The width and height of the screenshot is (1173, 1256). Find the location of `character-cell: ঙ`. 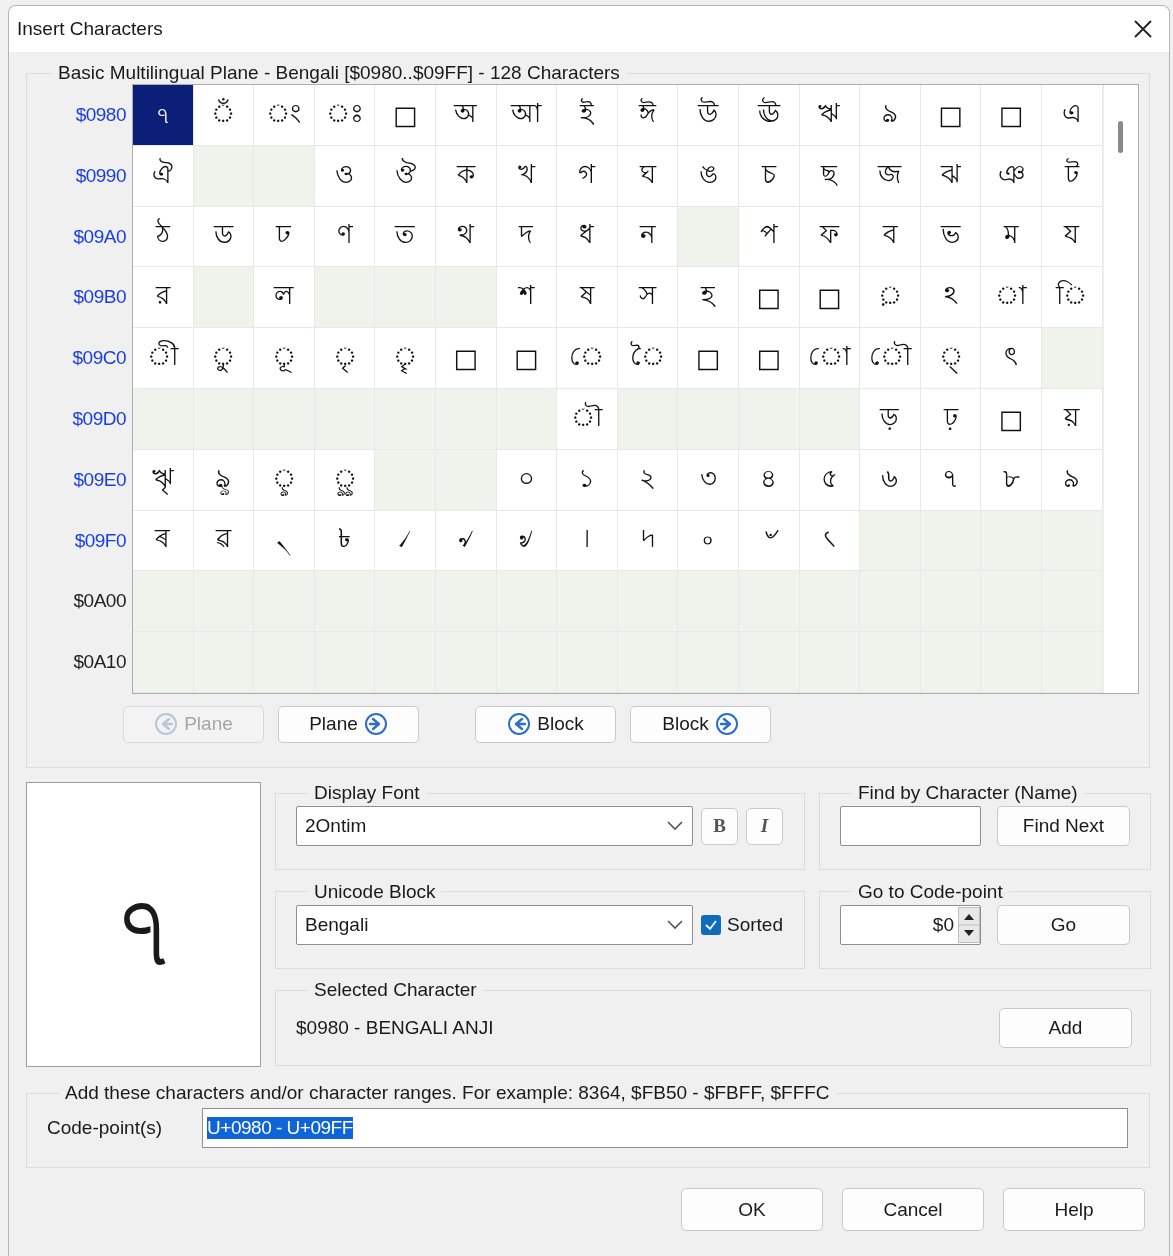

character-cell: ঙ is located at coordinates (708, 176).